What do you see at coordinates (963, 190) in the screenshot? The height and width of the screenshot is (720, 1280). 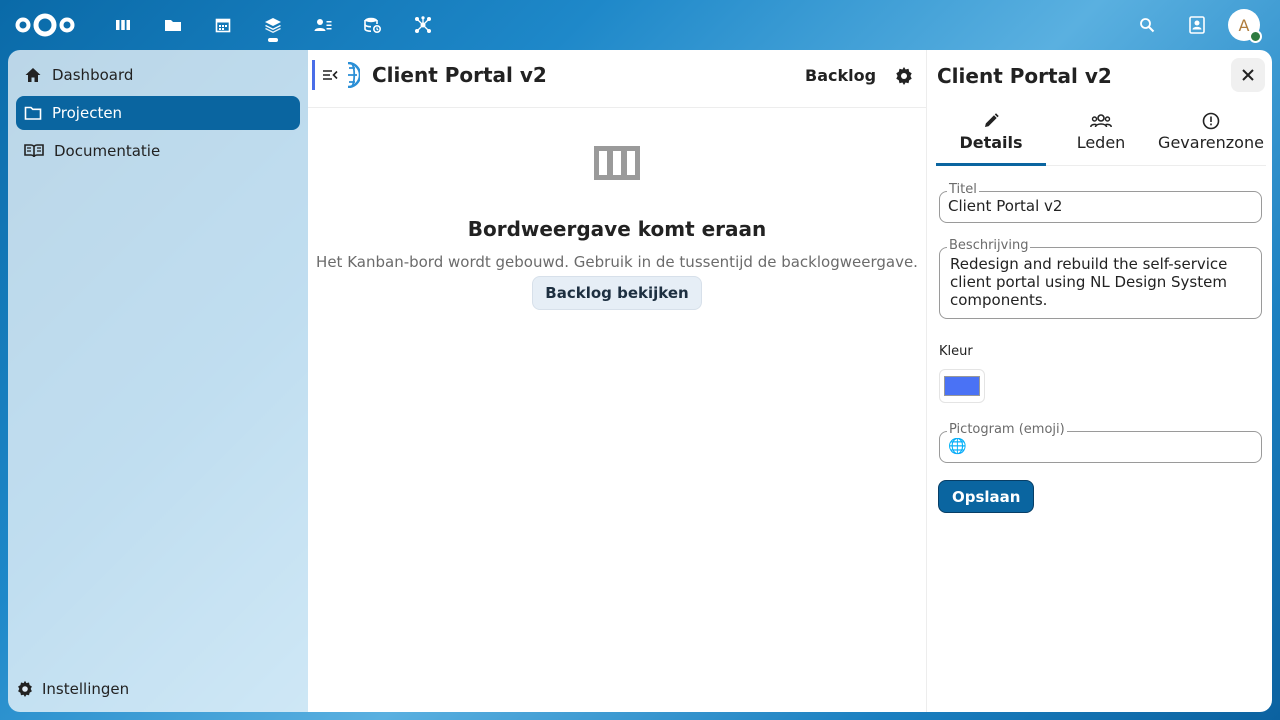 I see `title-field-label: Titel` at bounding box center [963, 190].